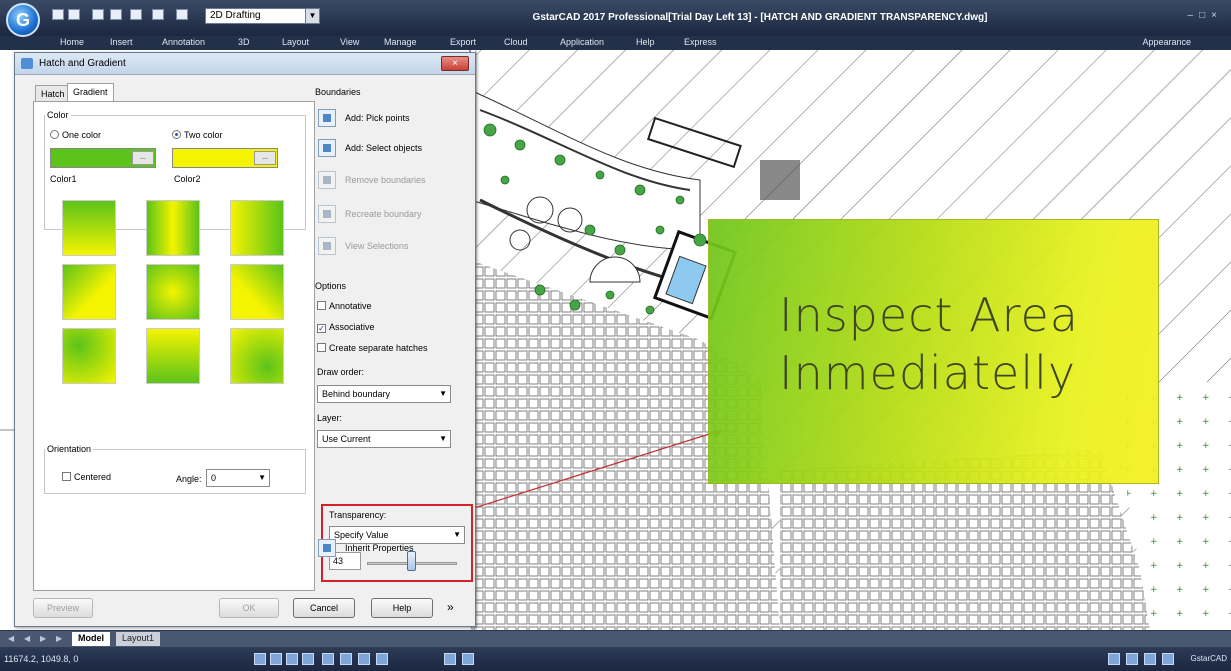  Describe the element at coordinates (384, 439) in the screenshot. I see `layer-dropdown: Use Current ▼` at that location.